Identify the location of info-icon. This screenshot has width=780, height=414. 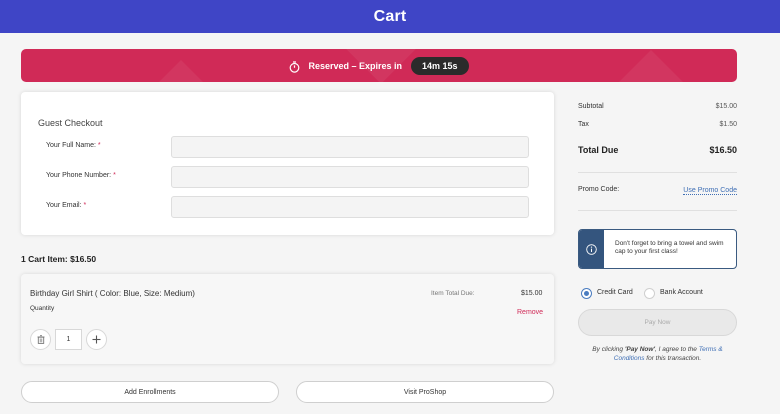
(591, 249).